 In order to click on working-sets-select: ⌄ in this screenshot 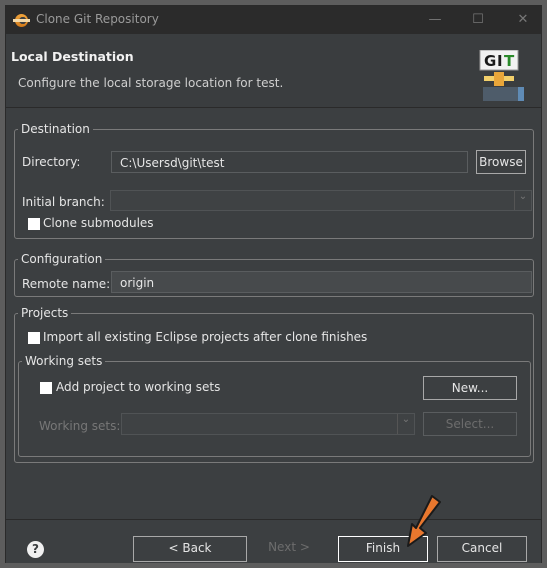, I will do `click(268, 424)`.